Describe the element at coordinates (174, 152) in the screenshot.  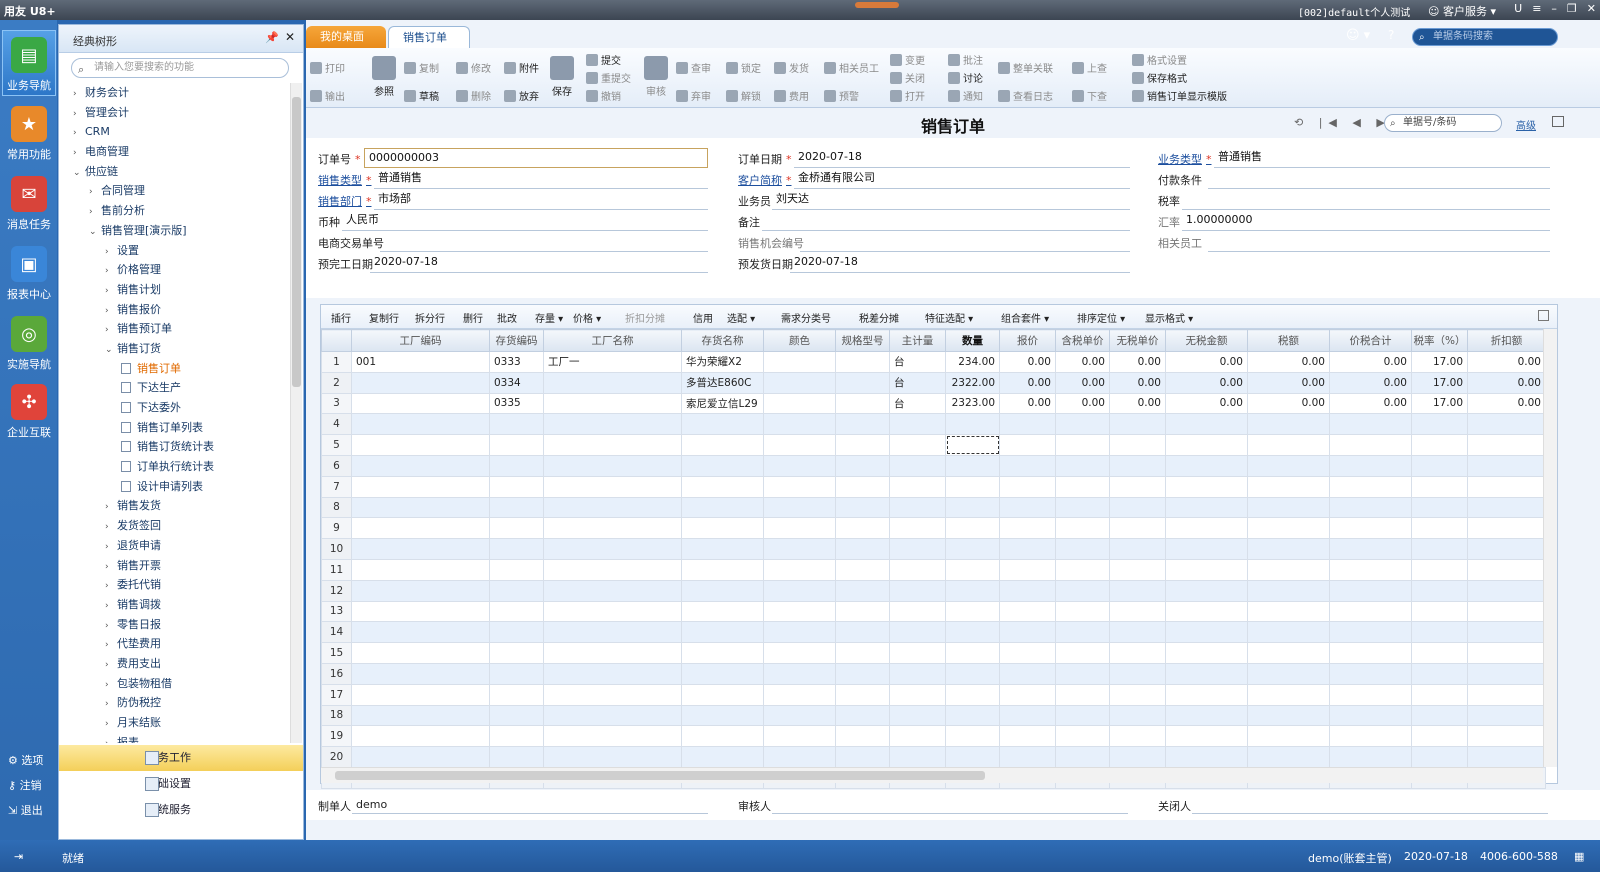
I see `tree-item: › 电商管理` at that location.